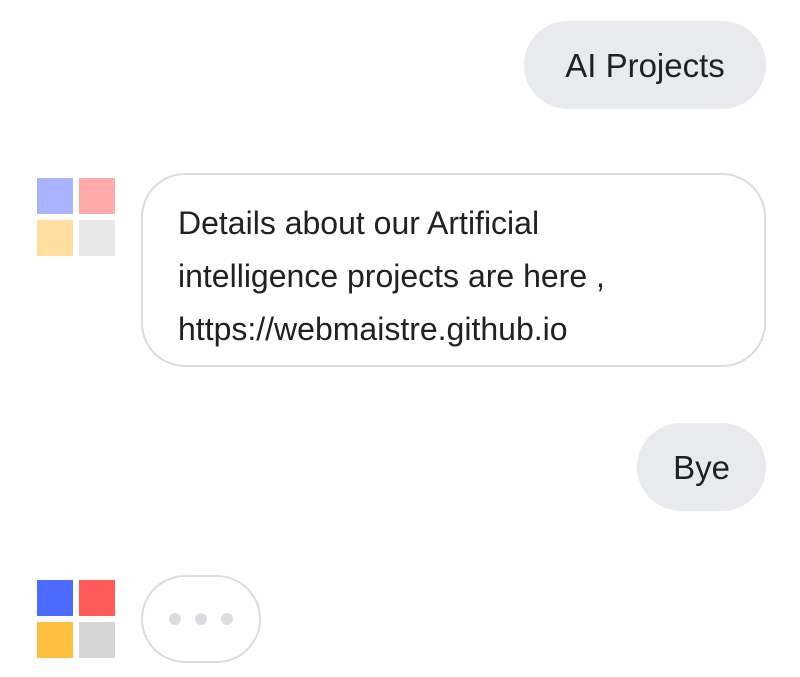  Describe the element at coordinates (391, 276) in the screenshot. I see `assistant-message-line: intelligence projects are here ,` at that location.